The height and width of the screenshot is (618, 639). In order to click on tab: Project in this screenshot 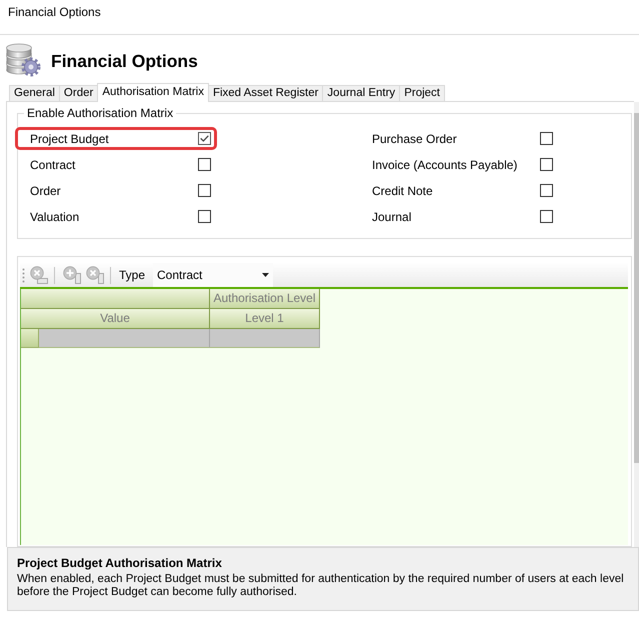, I will do `click(422, 93)`.